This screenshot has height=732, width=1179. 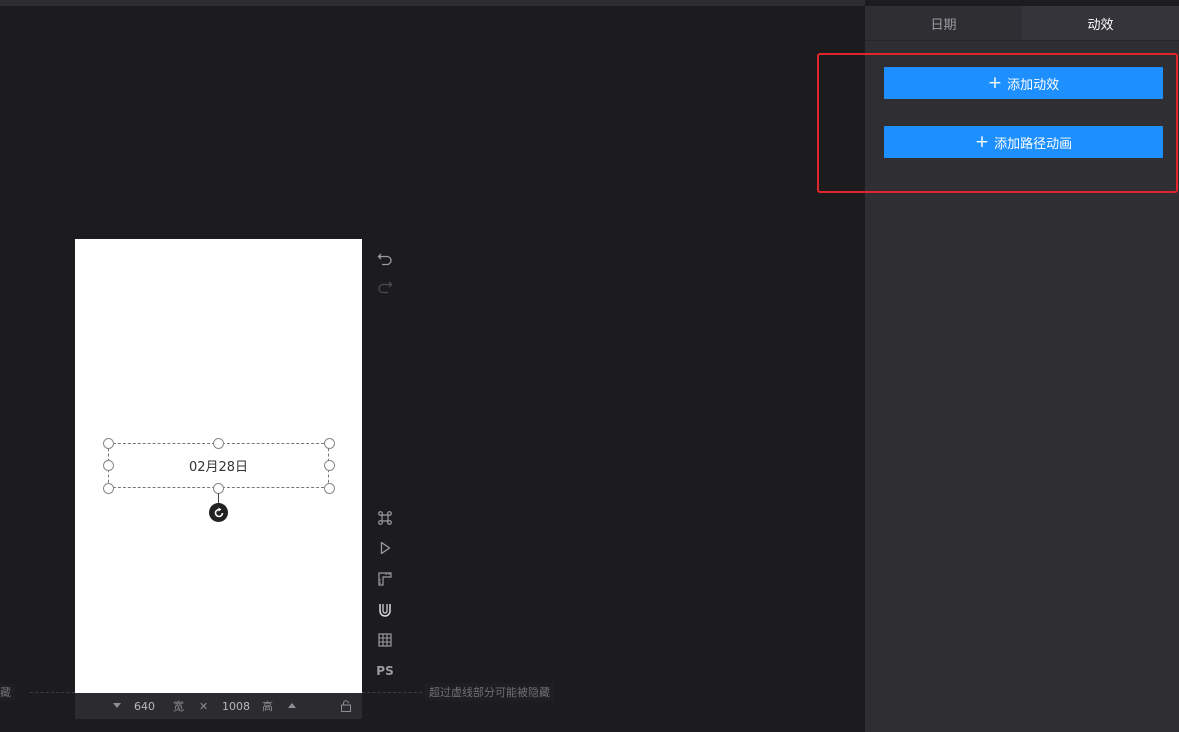 I want to click on height-input: 1008, so click(x=236, y=706).